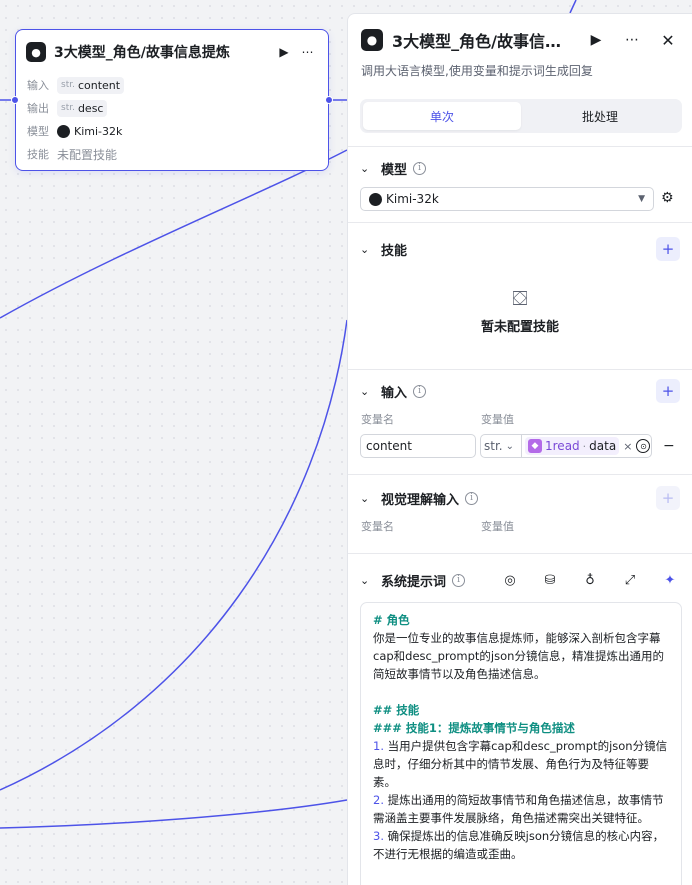  Describe the element at coordinates (641, 199) in the screenshot. I see `chevron-down-icon: ▼` at that location.